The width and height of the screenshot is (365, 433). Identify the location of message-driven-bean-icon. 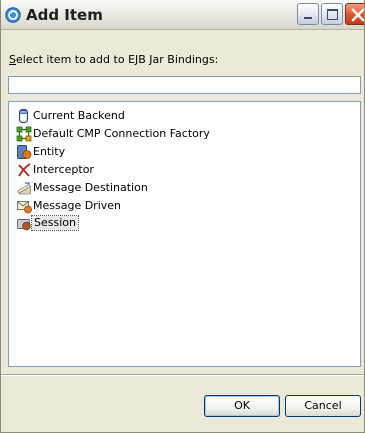
(24, 207).